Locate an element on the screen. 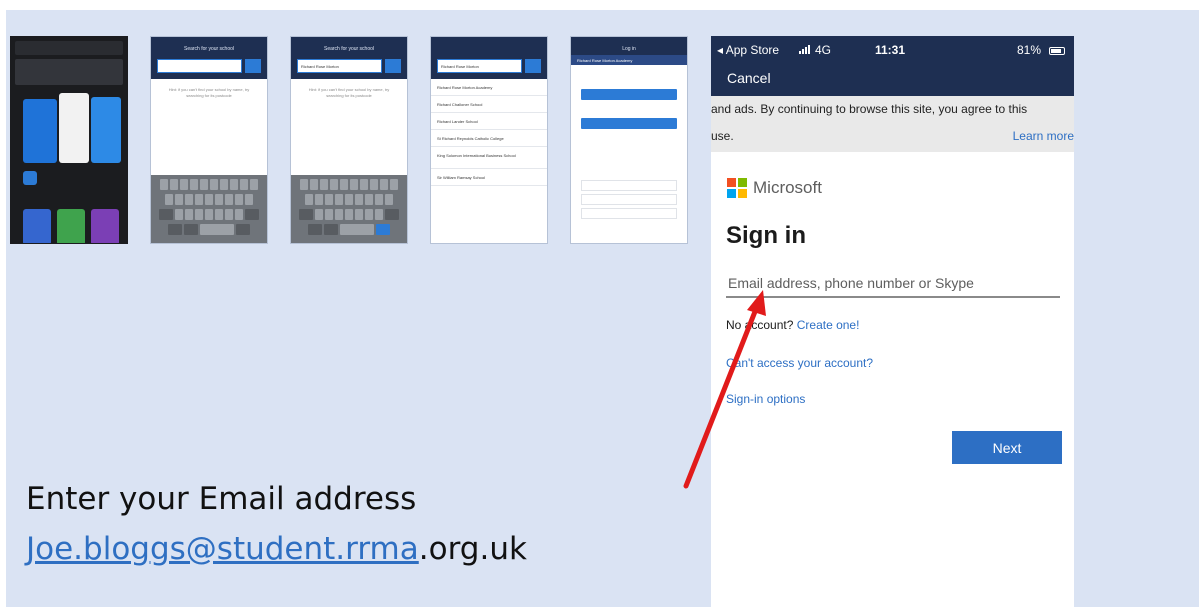 This screenshot has width=1203, height=607. signal-icon is located at coordinates (806, 50).